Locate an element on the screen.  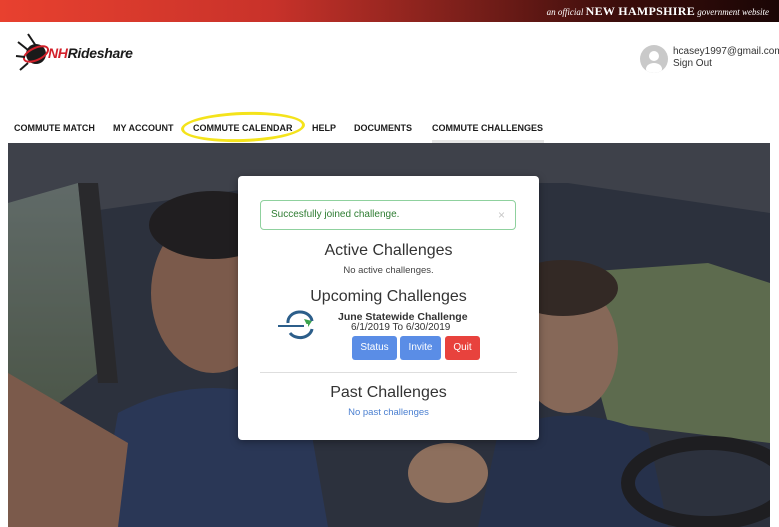
invite-button: Invite is located at coordinates (420, 348).